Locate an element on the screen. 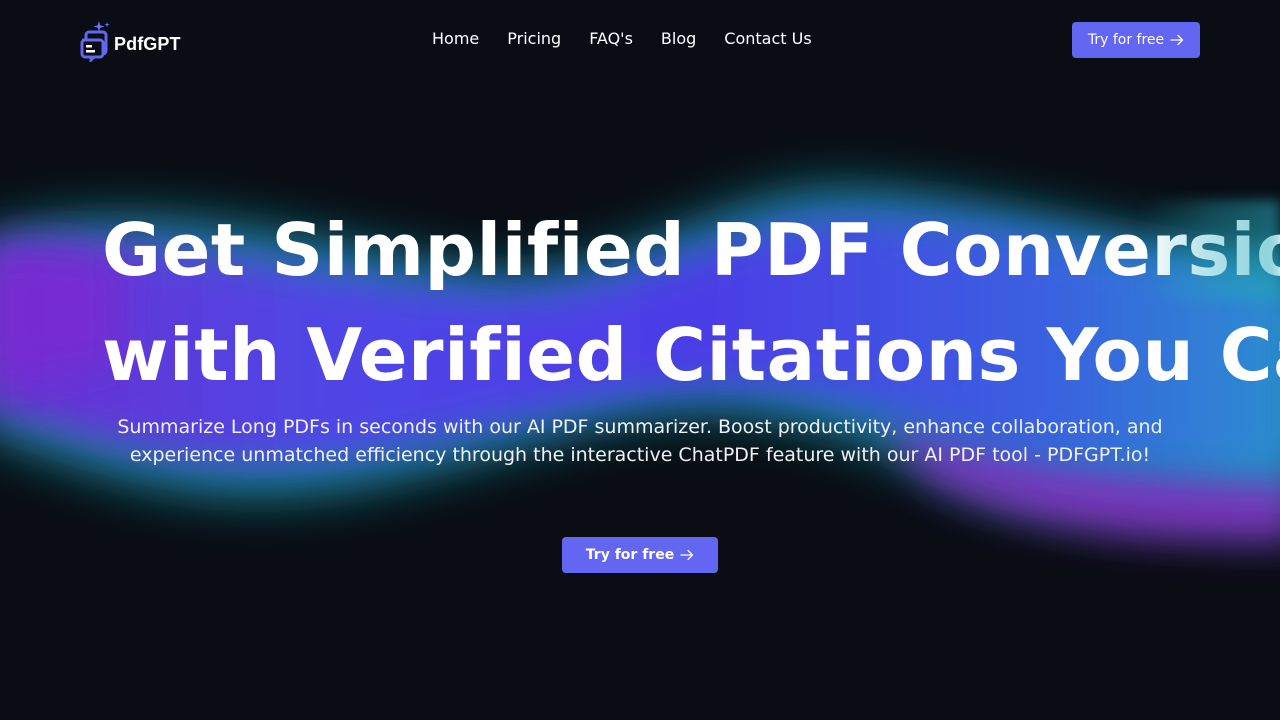 Image resolution: width=1280 pixels, height=720 pixels. nav-item-blog: Blog is located at coordinates (678, 39).